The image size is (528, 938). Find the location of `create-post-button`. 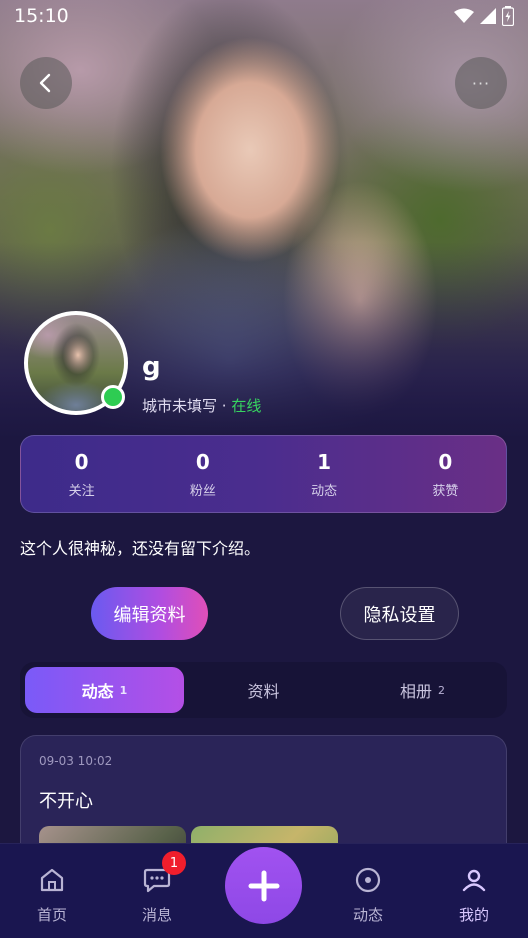

create-post-button is located at coordinates (263, 885).